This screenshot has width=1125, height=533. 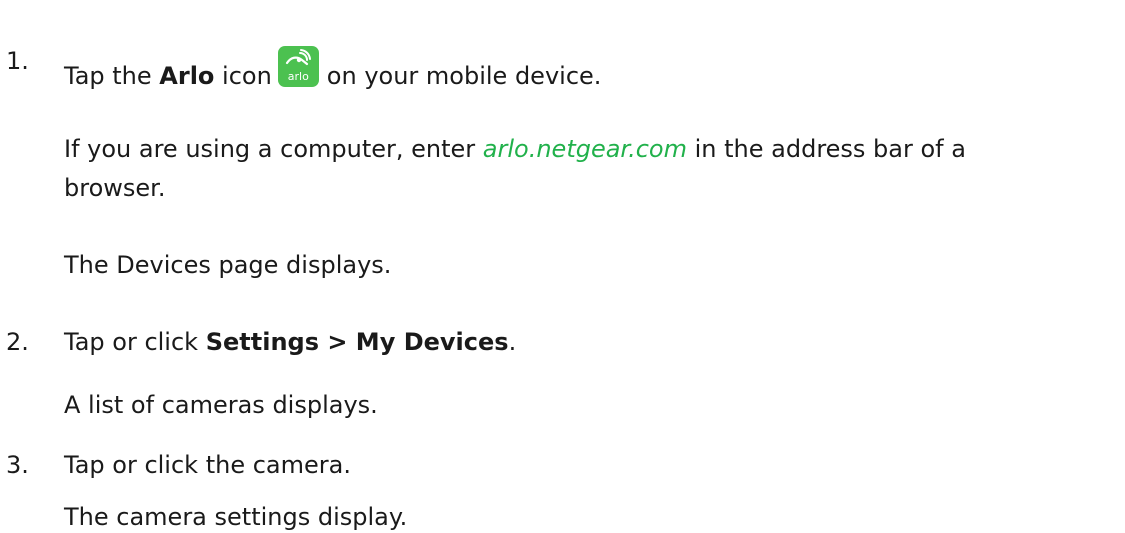 I want to click on step-3-result: The camera settings display., so click(x=236, y=517).